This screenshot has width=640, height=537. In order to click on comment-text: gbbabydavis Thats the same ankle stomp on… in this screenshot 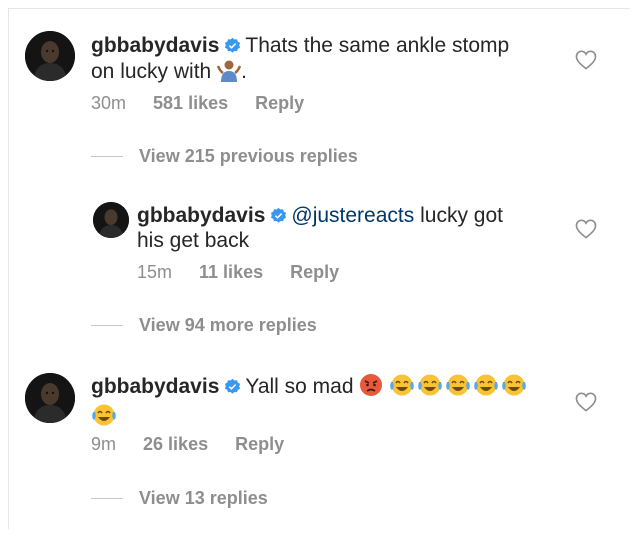, I will do `click(311, 60)`.